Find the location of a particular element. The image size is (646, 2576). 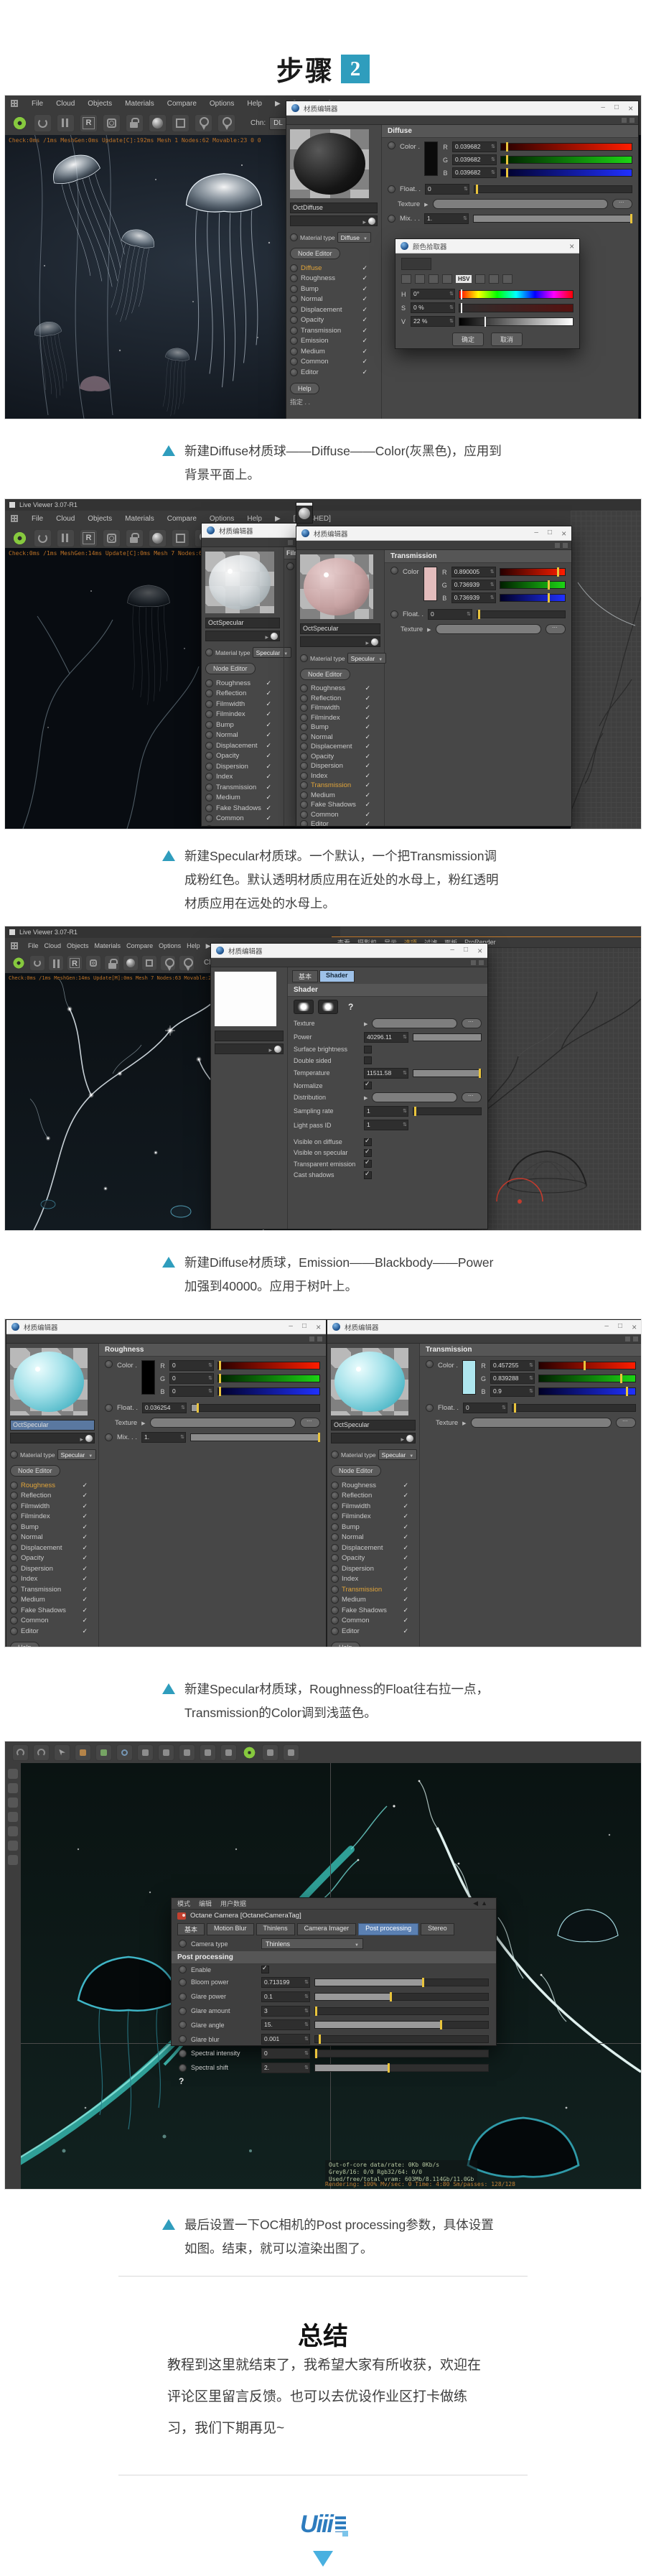

back-icon is located at coordinates (477, 1904).